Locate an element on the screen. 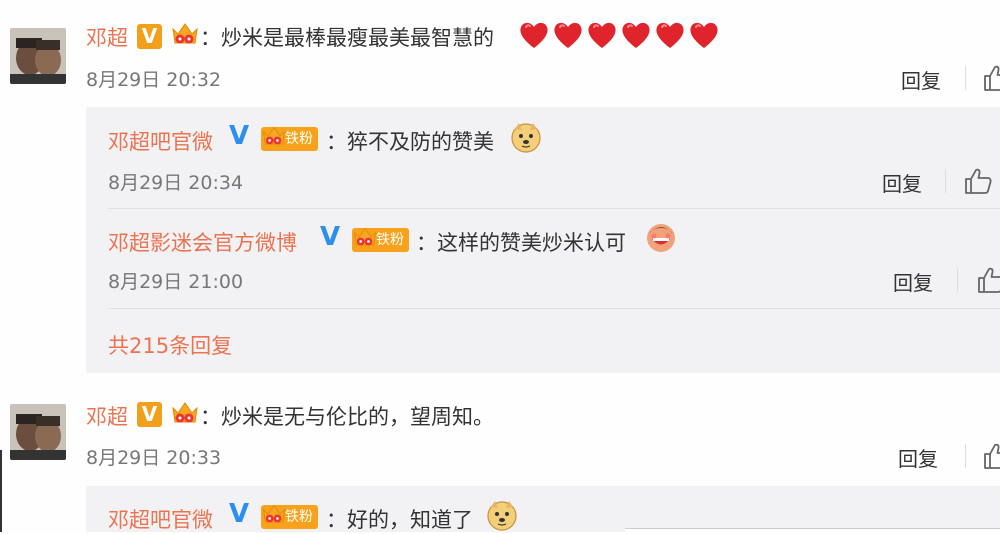 This screenshot has height=534, width=1000. more-replies-link: 共215条回复 is located at coordinates (170, 345).